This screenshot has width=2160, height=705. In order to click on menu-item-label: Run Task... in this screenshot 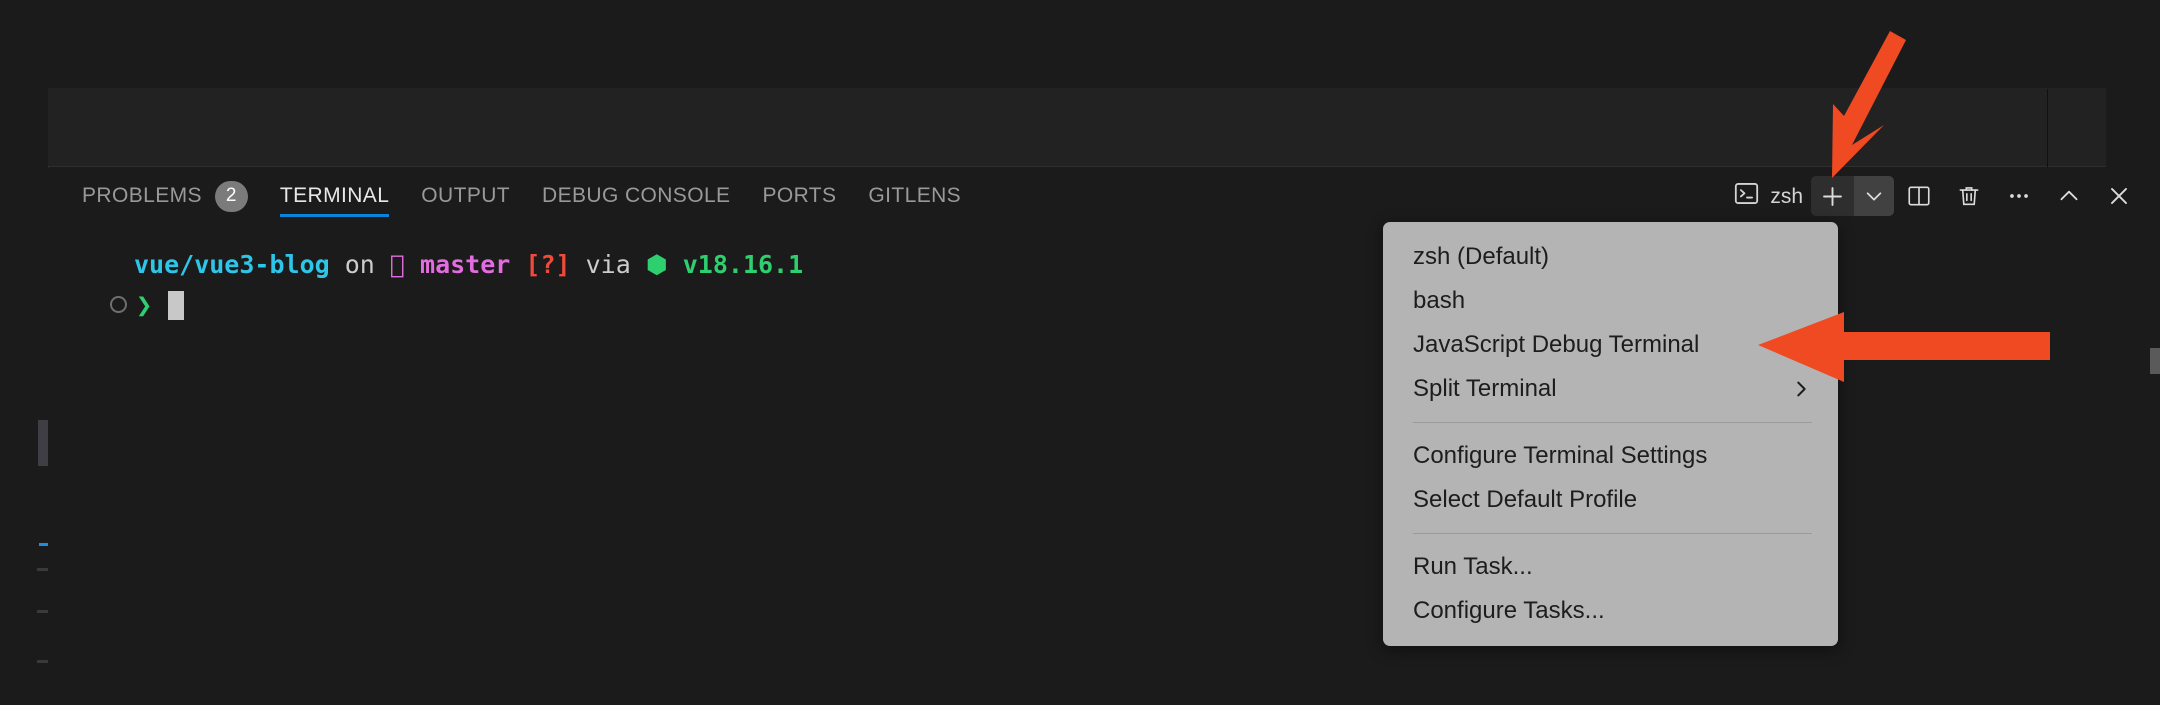, I will do `click(1473, 566)`.